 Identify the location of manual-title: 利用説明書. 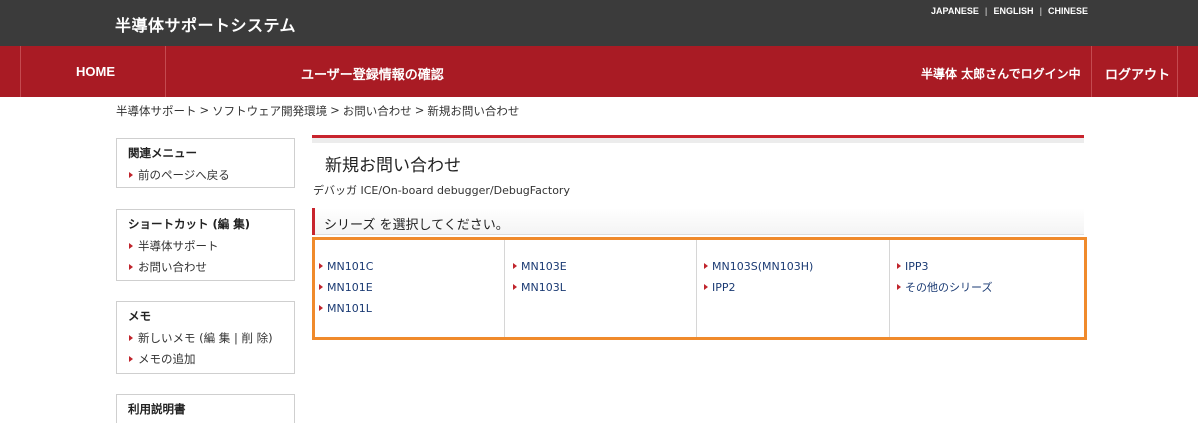
(205, 409).